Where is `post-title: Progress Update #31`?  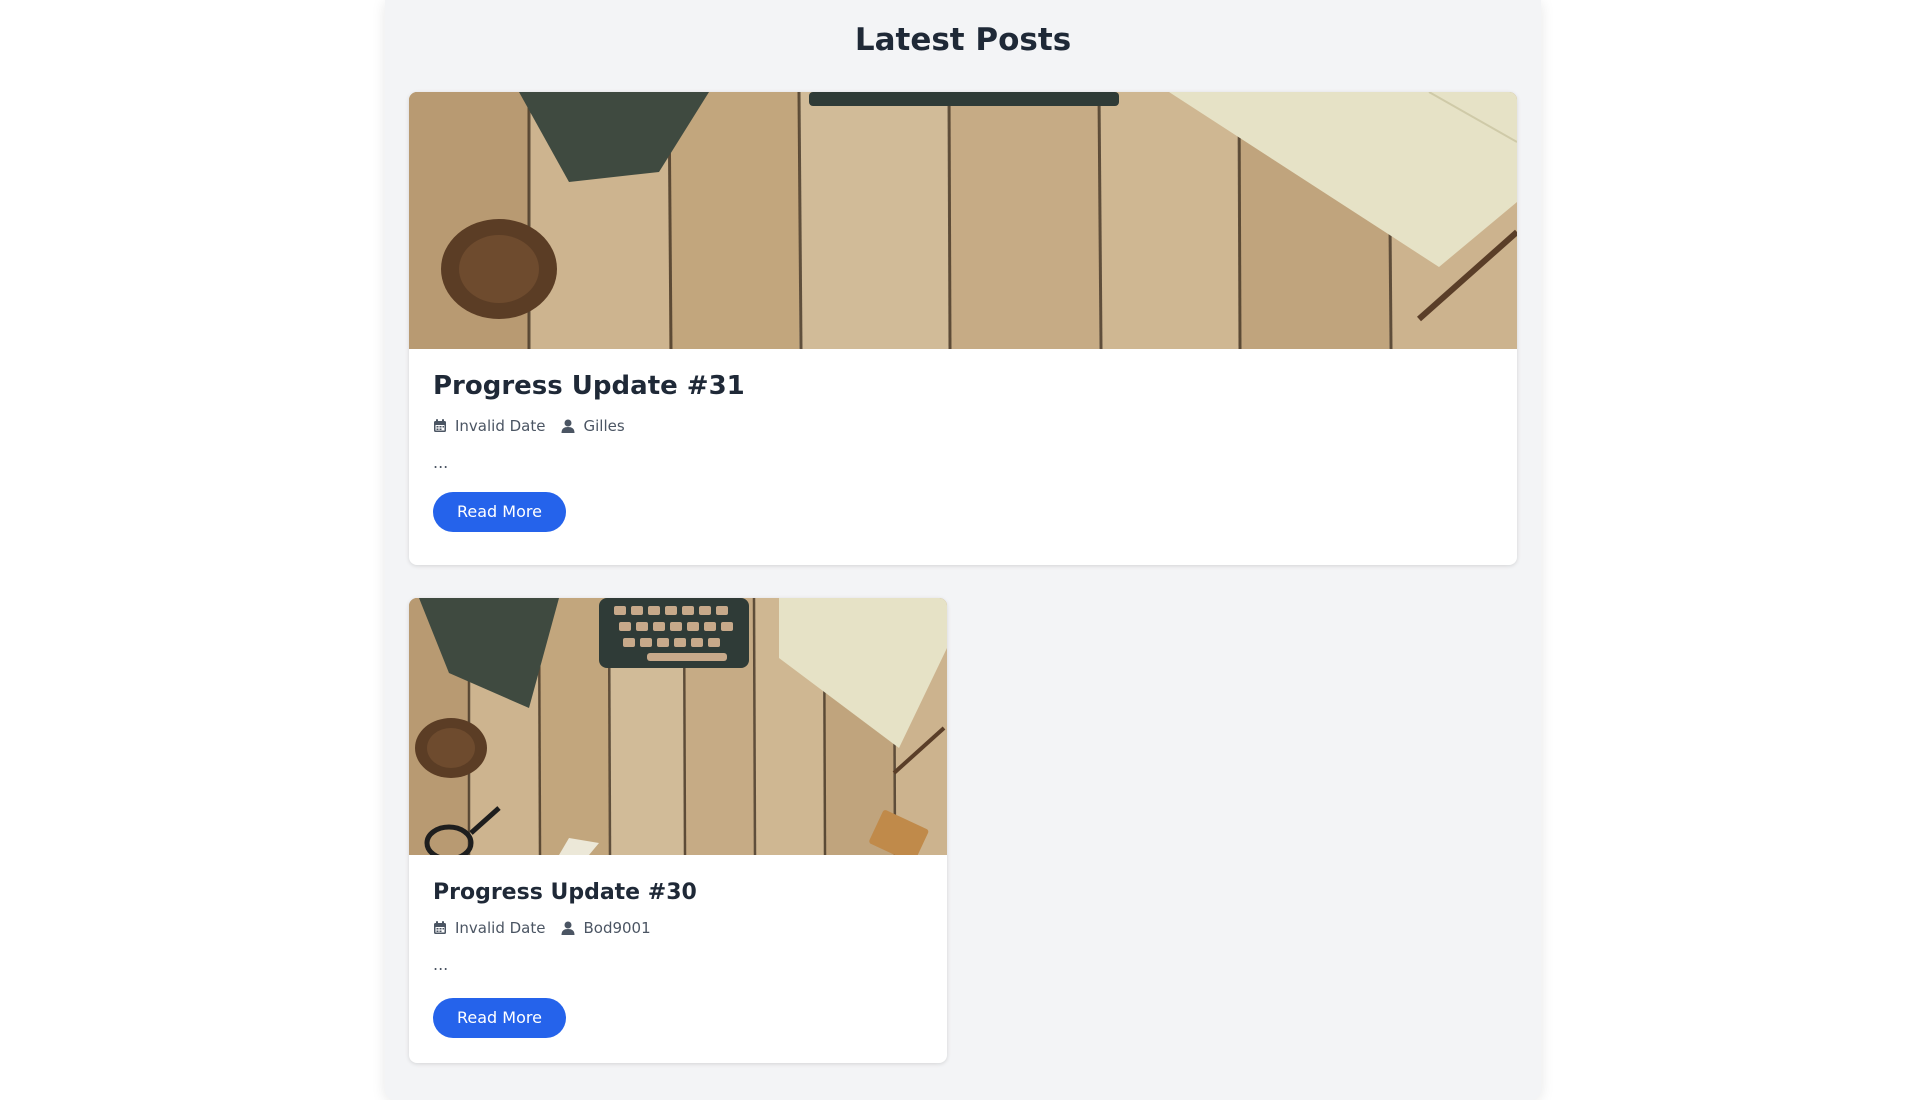
post-title: Progress Update #31 is located at coordinates (963, 386).